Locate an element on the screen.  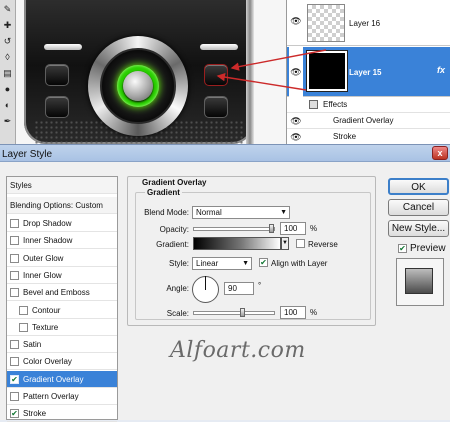
style-item: Inner Shadow is located at coordinates (62, 241).